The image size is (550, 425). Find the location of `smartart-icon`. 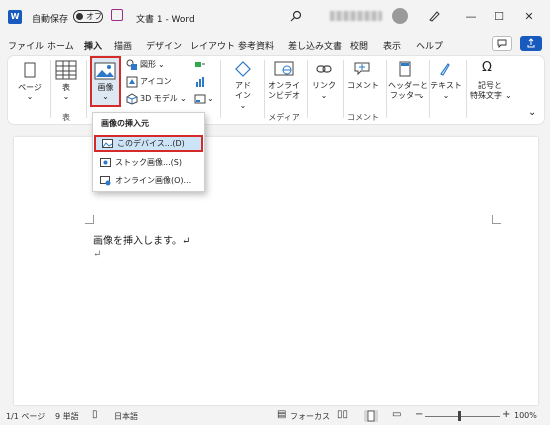

smartart-icon is located at coordinates (200, 65).